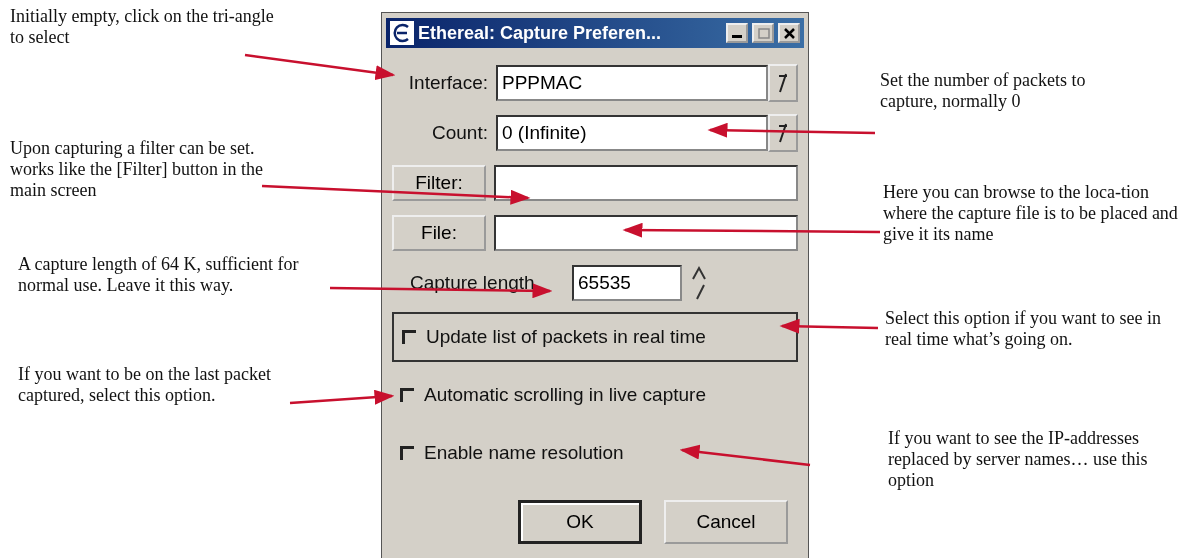  What do you see at coordinates (983, 91) in the screenshot?
I see `annotation-text: Set the number of packets to capture, normally 0` at bounding box center [983, 91].